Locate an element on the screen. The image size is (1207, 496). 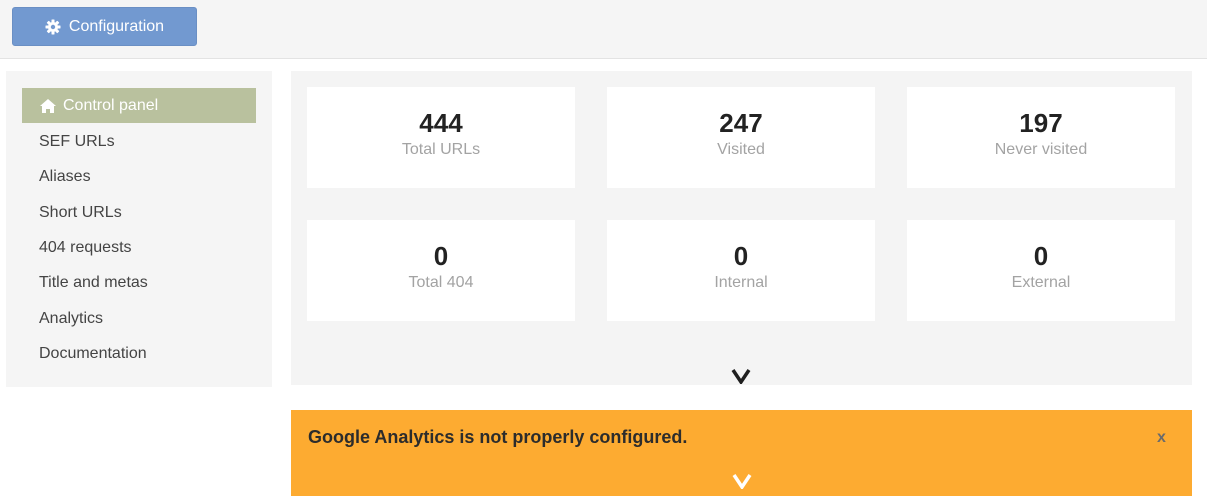
stat-label: Never visited is located at coordinates (1041, 149).